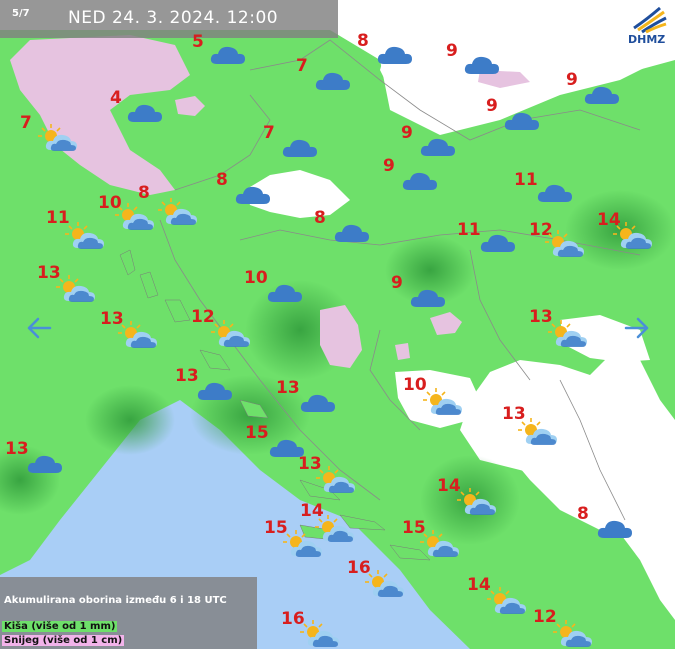 The width and height of the screenshot is (675, 654). I want to click on station-temperature: 4, so click(116, 98).